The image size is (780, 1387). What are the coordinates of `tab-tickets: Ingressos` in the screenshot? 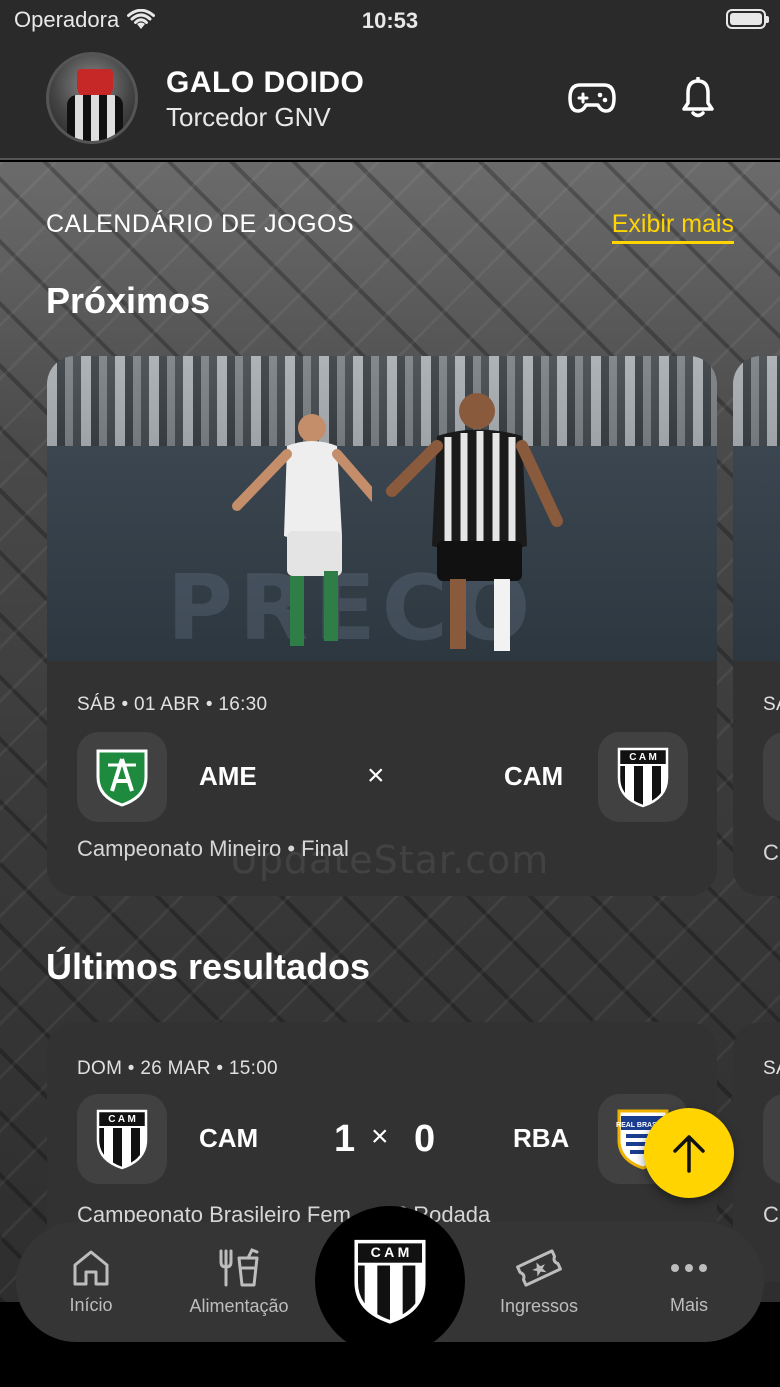 It's located at (539, 1282).